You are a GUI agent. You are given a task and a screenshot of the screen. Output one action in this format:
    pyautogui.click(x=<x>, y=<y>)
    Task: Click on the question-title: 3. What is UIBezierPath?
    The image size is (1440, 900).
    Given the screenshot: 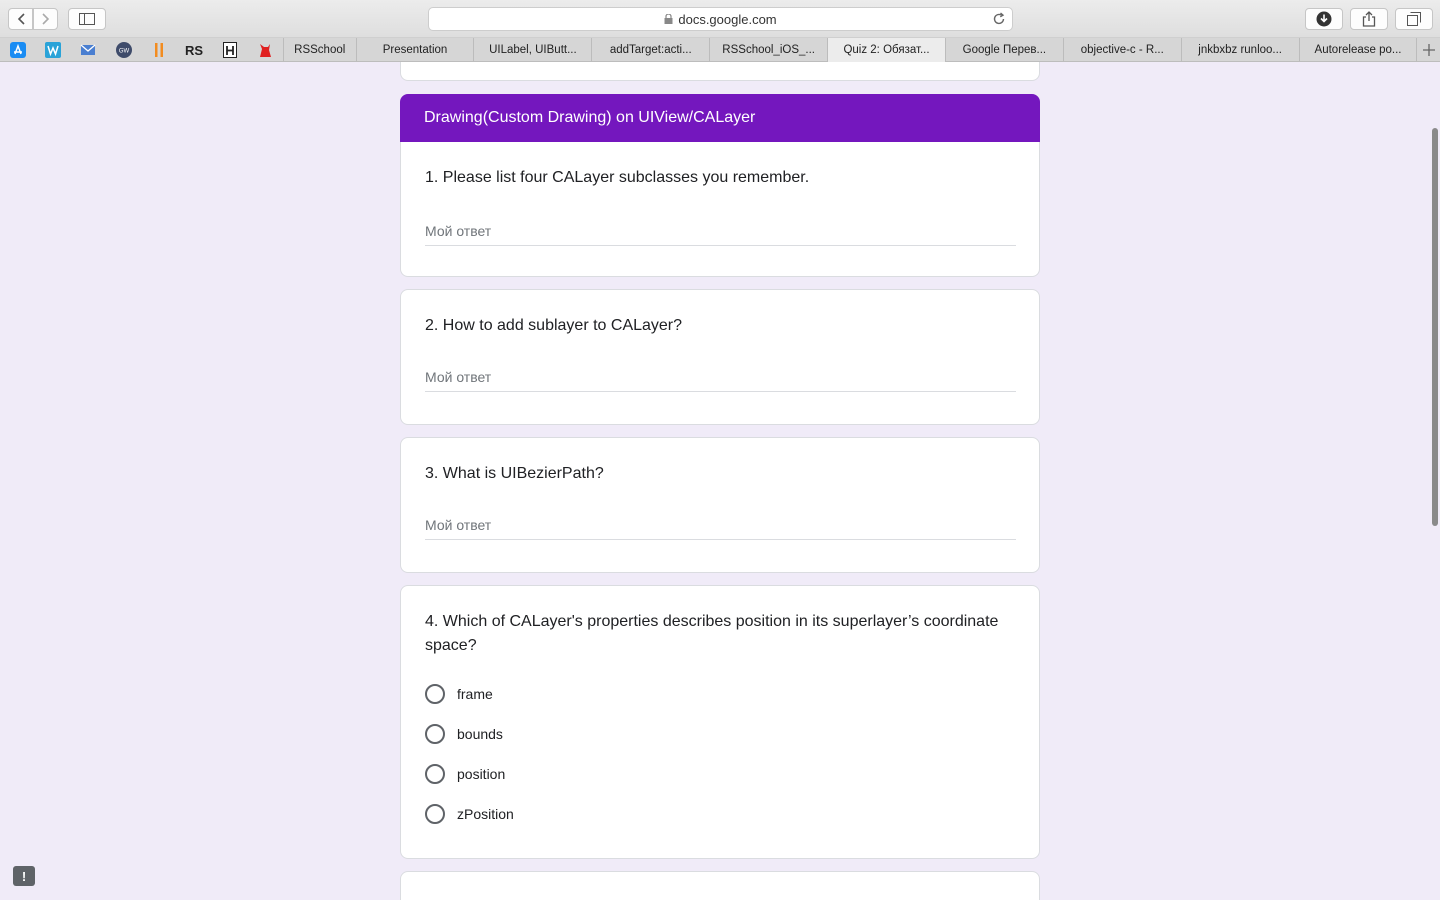 What is the action you would take?
    pyautogui.click(x=514, y=473)
    